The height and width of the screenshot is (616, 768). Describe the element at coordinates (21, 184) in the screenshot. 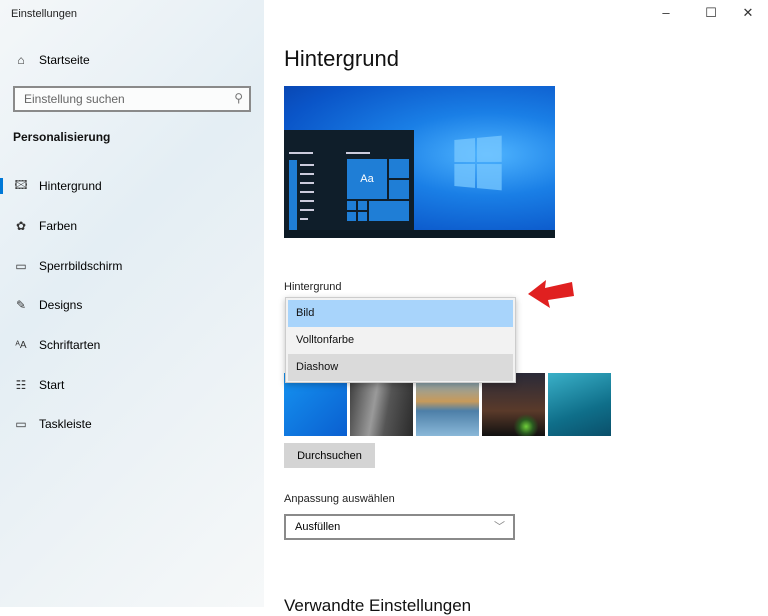

I see `picture-icon: 🖾` at that location.